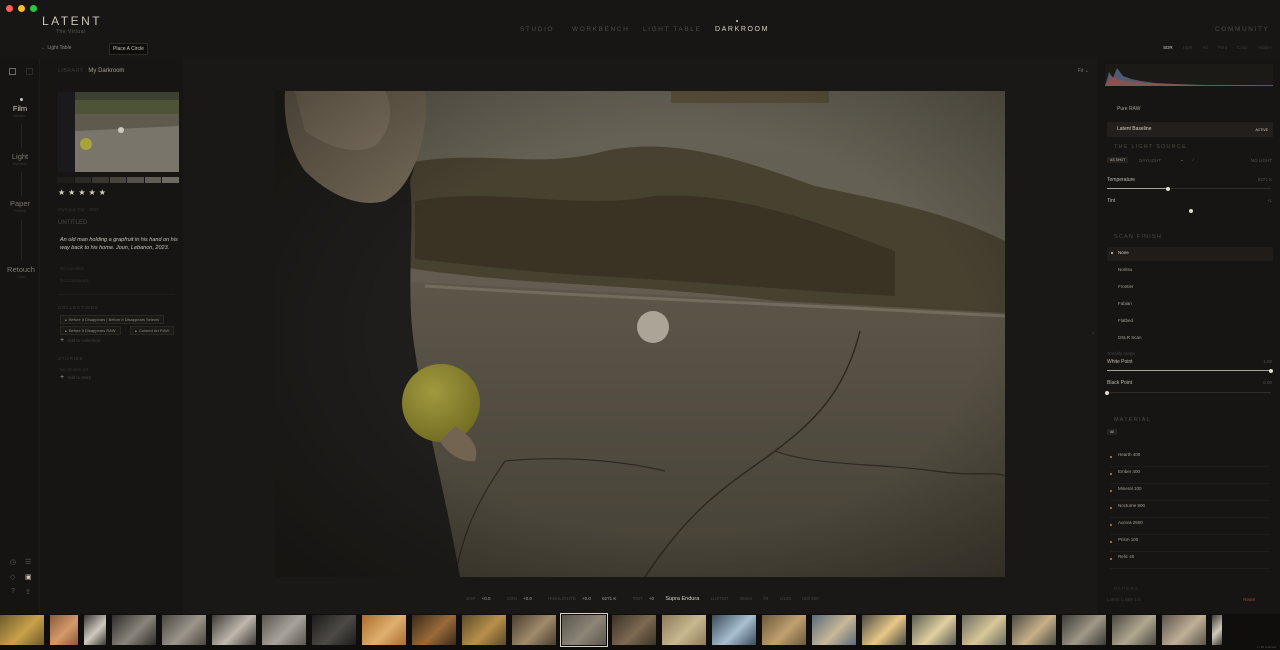 The height and width of the screenshot is (650, 1280). I want to click on material-filter-all: All, so click(1112, 432).